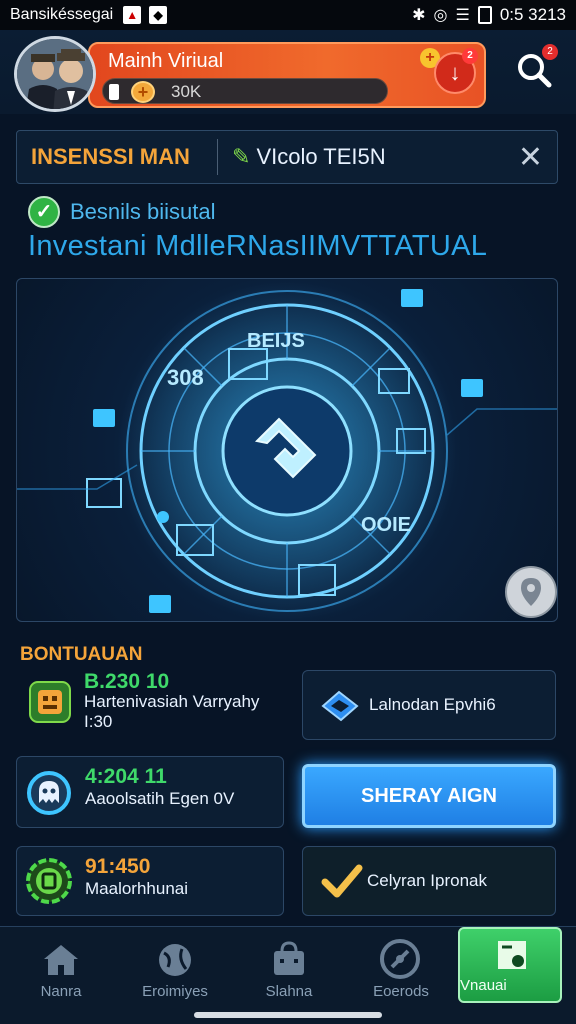  What do you see at coordinates (512, 955) in the screenshot?
I see `vr-headset-icon` at bounding box center [512, 955].